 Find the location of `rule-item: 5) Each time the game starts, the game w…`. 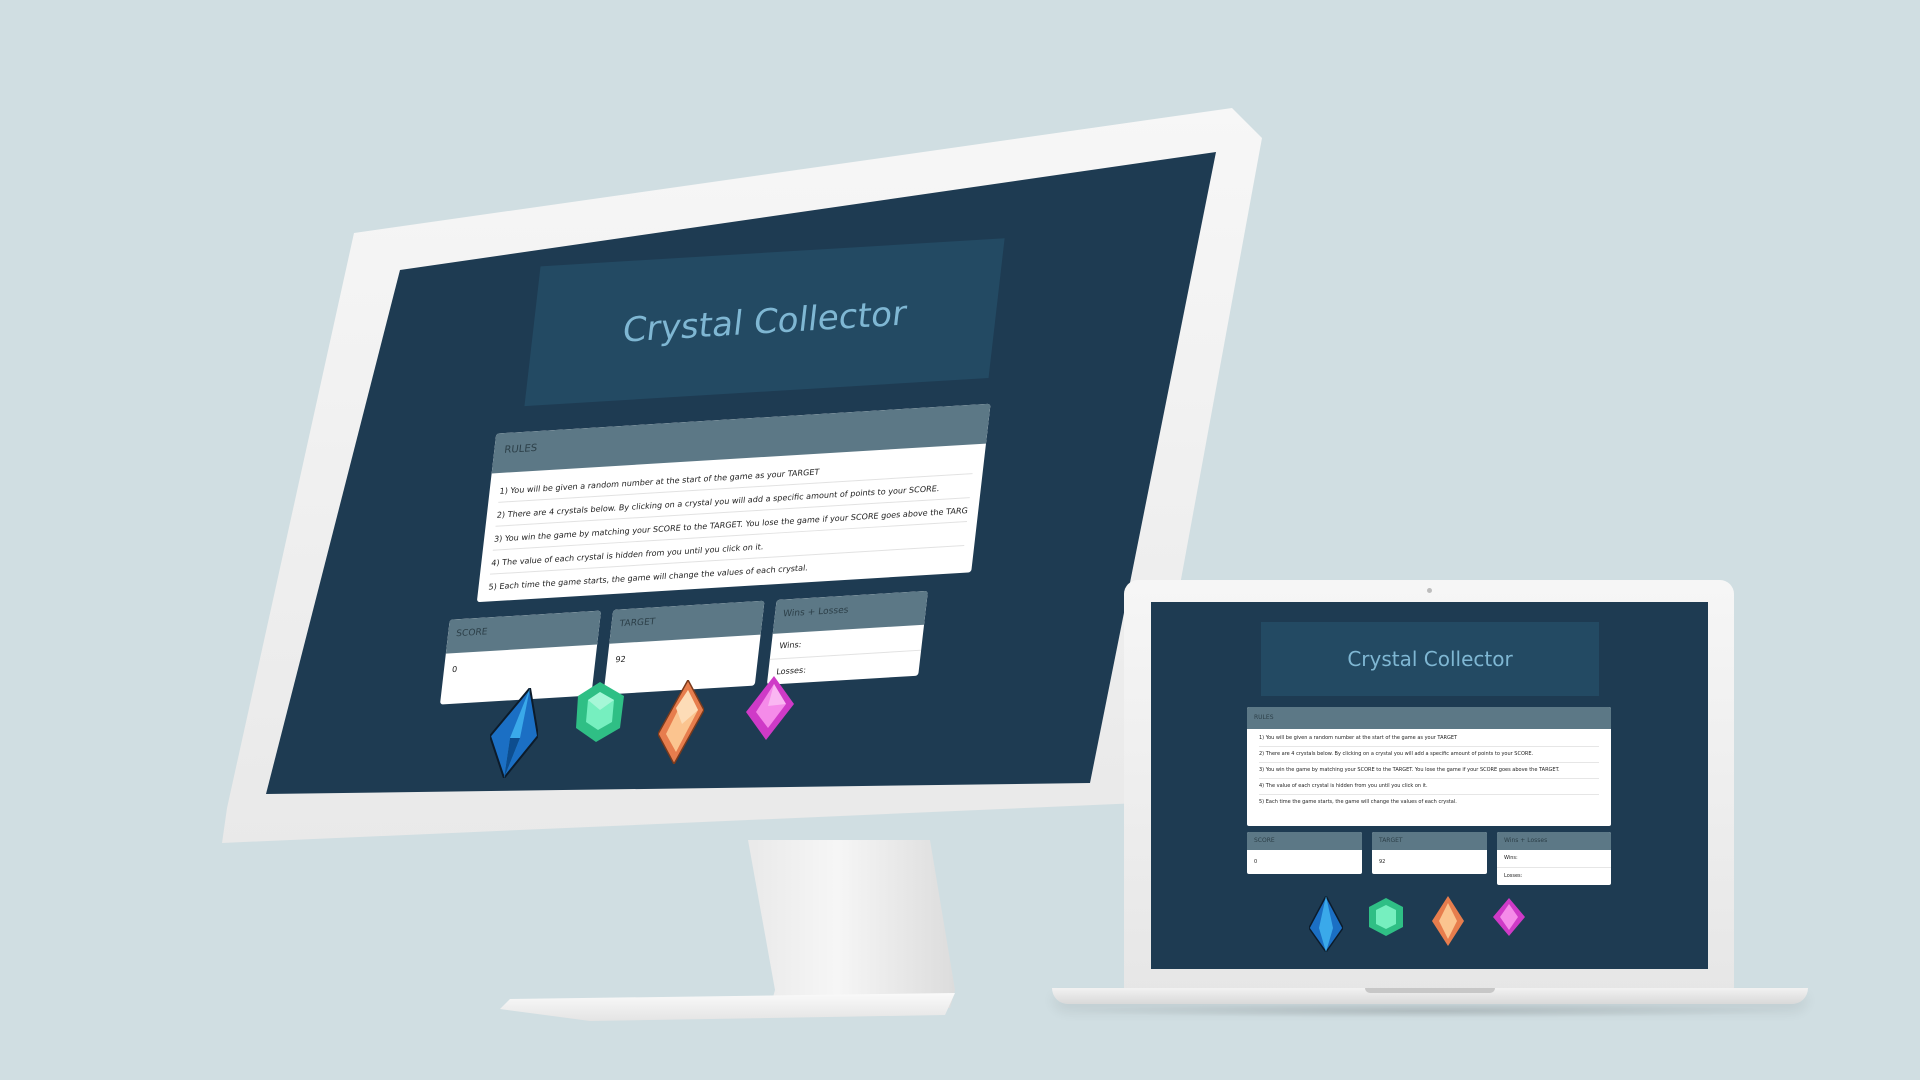

rule-item: 5) Each time the game starts, the game w… is located at coordinates (1358, 802).